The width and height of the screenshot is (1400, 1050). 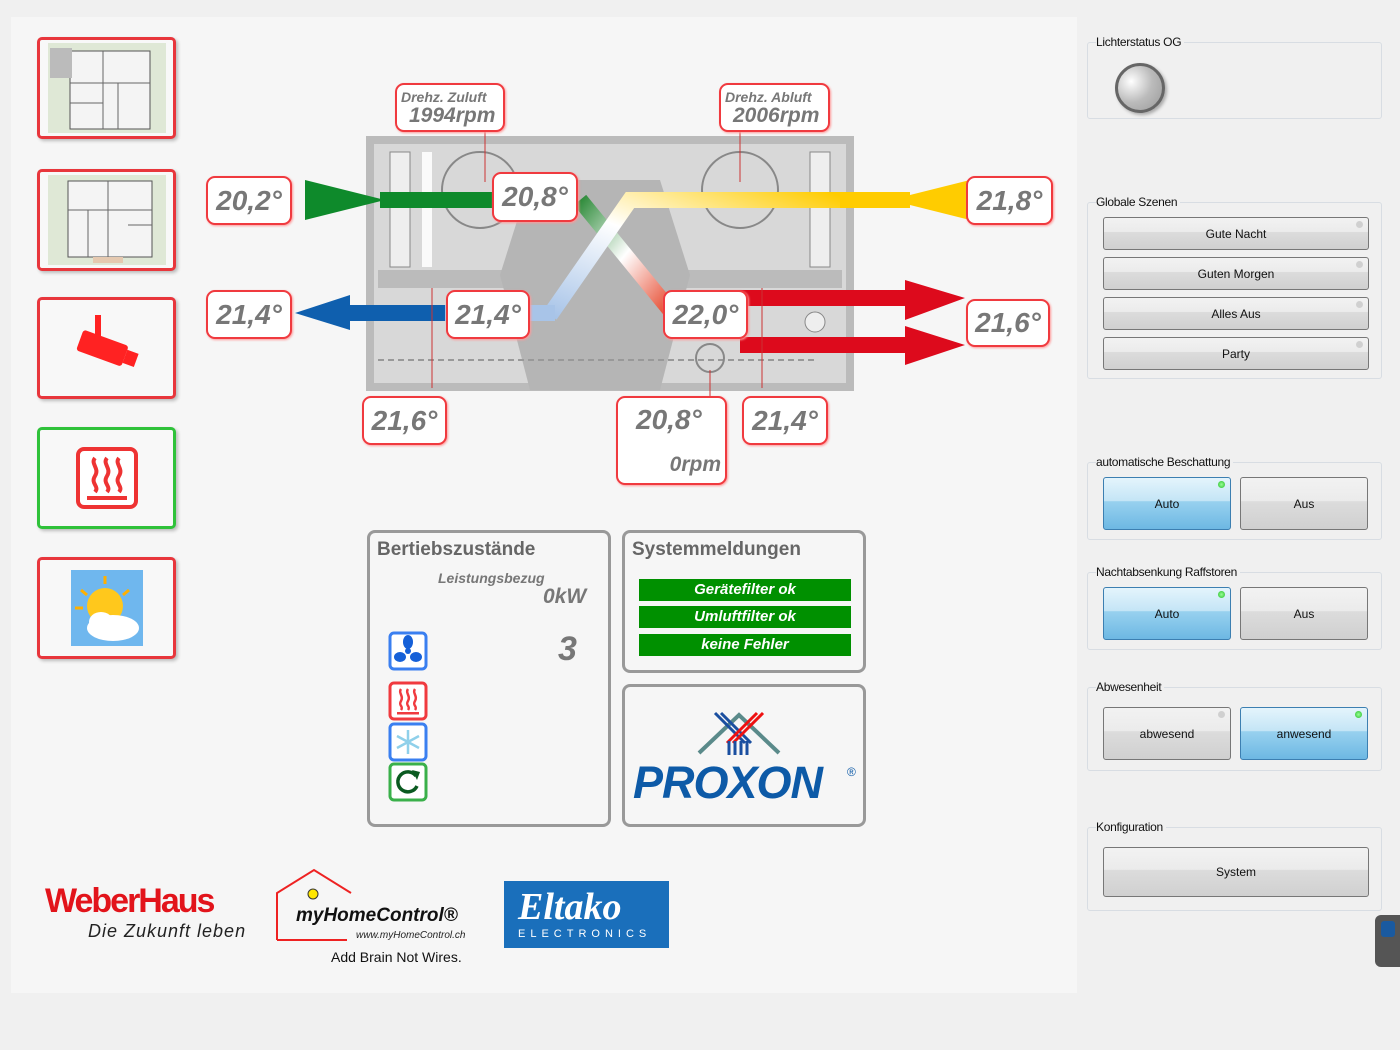 What do you see at coordinates (444, 96) in the screenshot?
I see `supply-fan-label: Drehz. Zuluft` at bounding box center [444, 96].